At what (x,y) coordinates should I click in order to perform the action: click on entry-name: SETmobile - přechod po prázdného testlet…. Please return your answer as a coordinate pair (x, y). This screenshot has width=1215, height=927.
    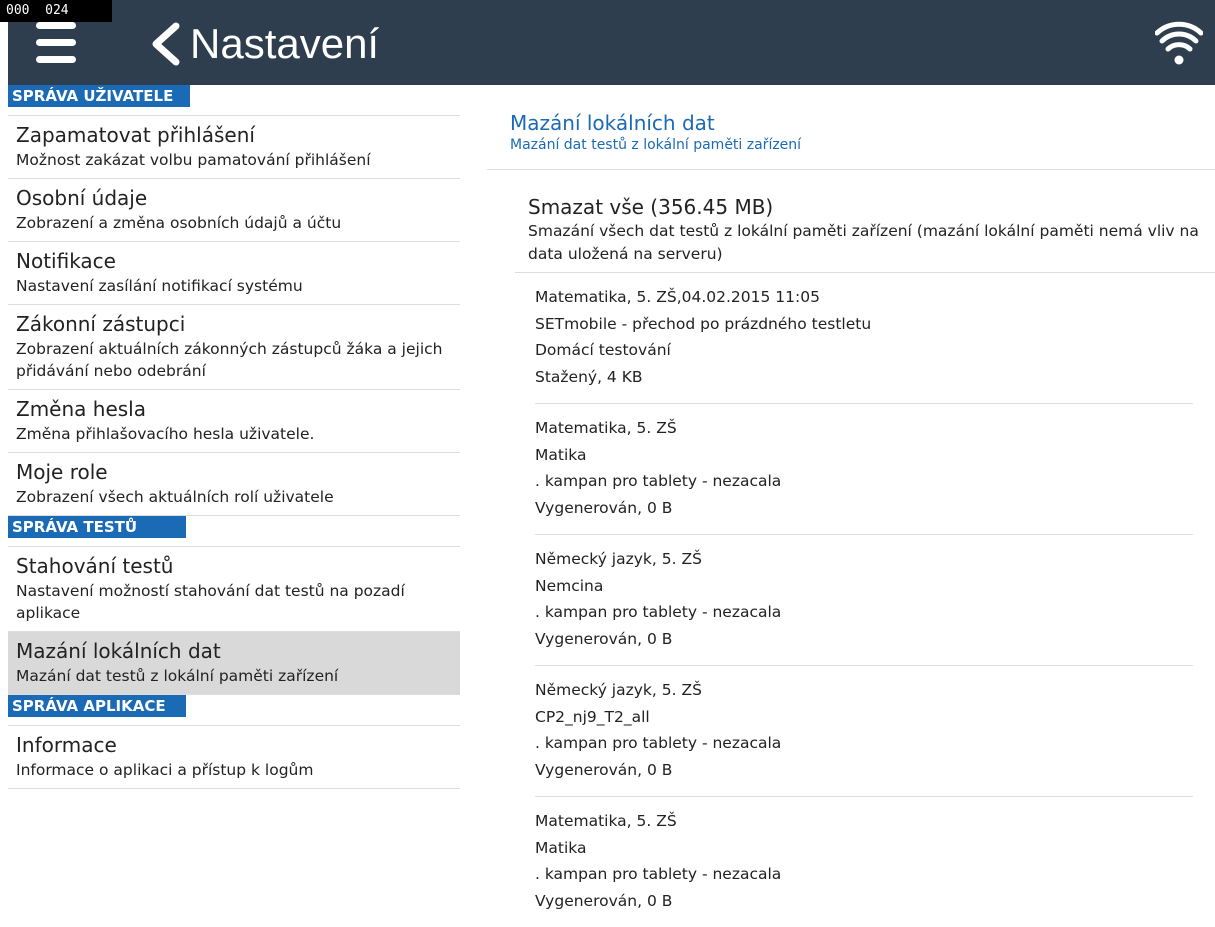
    Looking at the image, I should click on (703, 323).